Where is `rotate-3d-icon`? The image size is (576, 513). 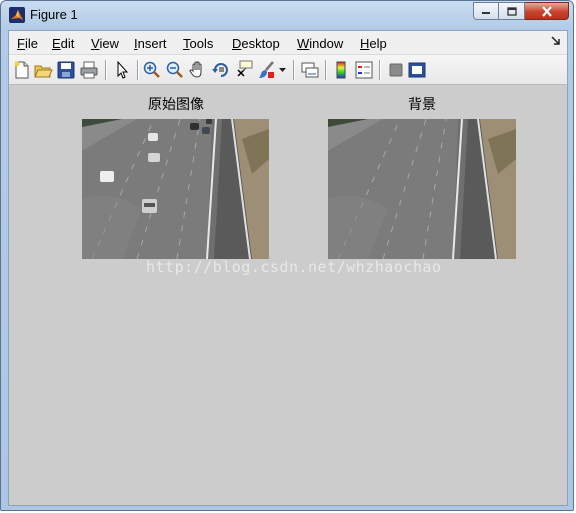 rotate-3d-icon is located at coordinates (221, 70).